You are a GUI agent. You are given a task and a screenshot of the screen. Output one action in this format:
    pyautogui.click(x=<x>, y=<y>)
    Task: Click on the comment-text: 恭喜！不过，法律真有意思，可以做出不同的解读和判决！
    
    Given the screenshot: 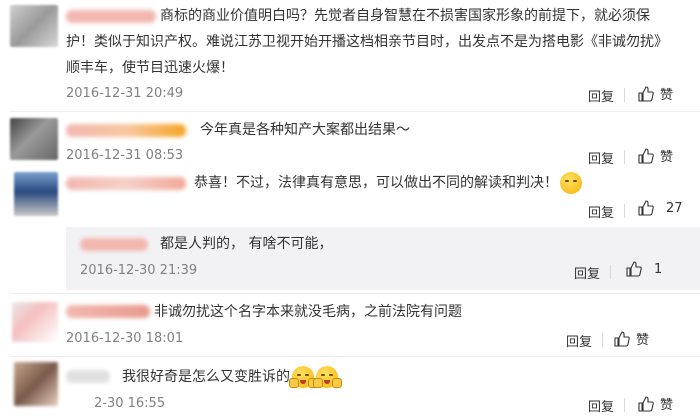 What is the action you would take?
    pyautogui.click(x=388, y=183)
    